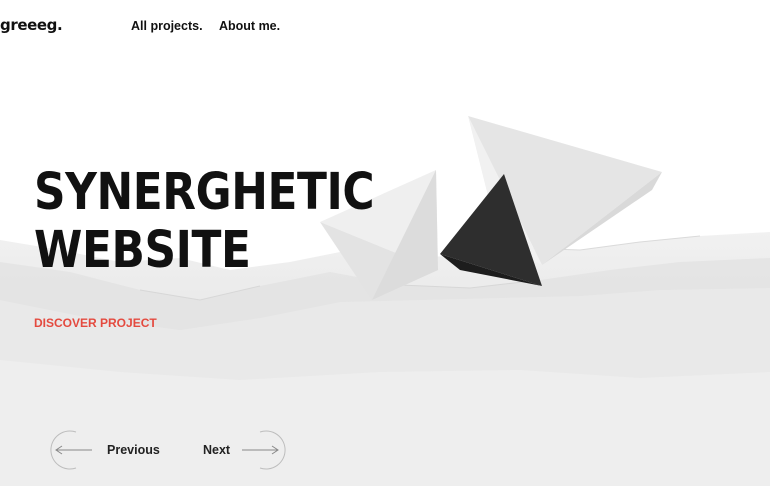  I want to click on arrow-right-circle-icon, so click(264, 450).